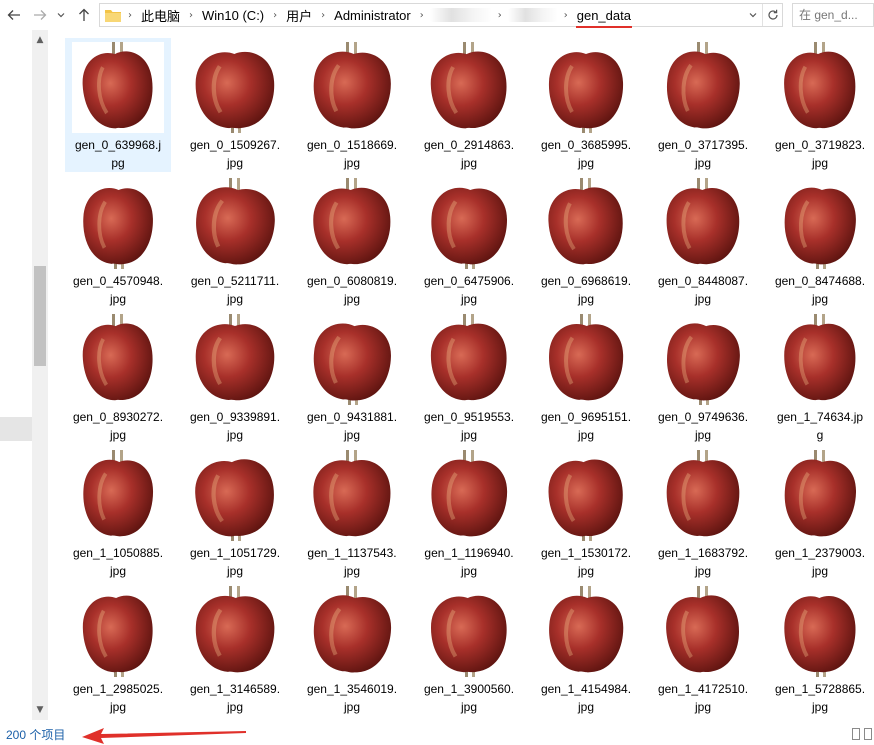 The width and height of the screenshot is (874, 745). What do you see at coordinates (118, 241) in the screenshot?
I see `file-item: gen_0_4570948.jpg` at bounding box center [118, 241].